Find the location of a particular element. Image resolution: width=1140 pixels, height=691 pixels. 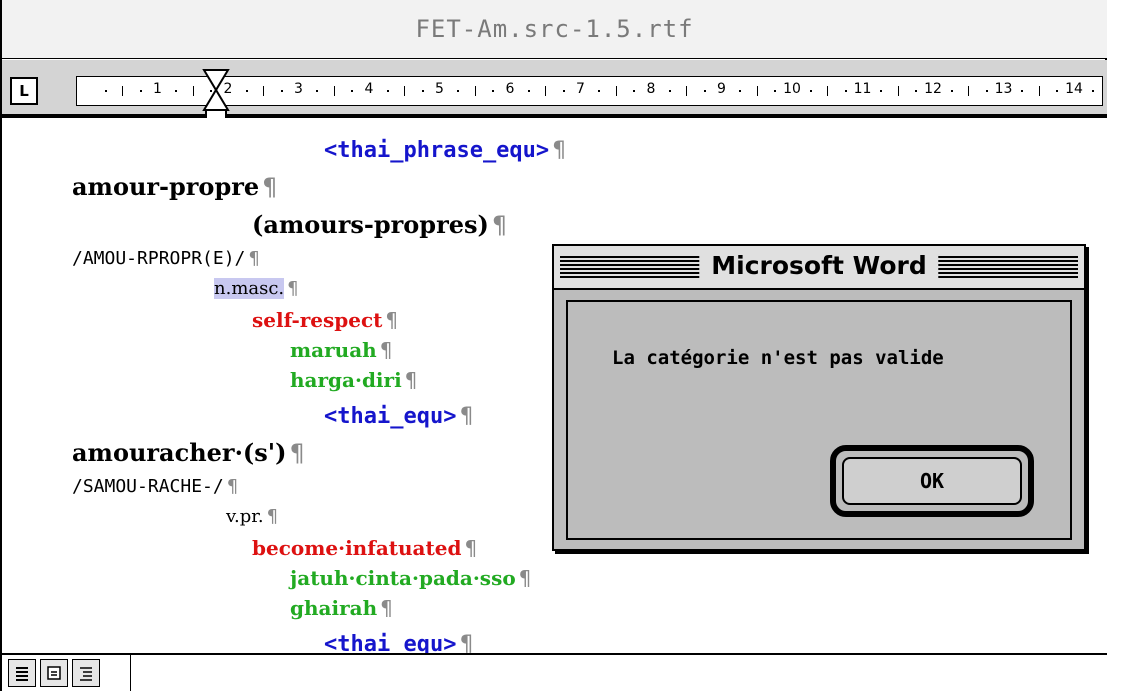

ok-button-label: OK is located at coordinates (932, 481).